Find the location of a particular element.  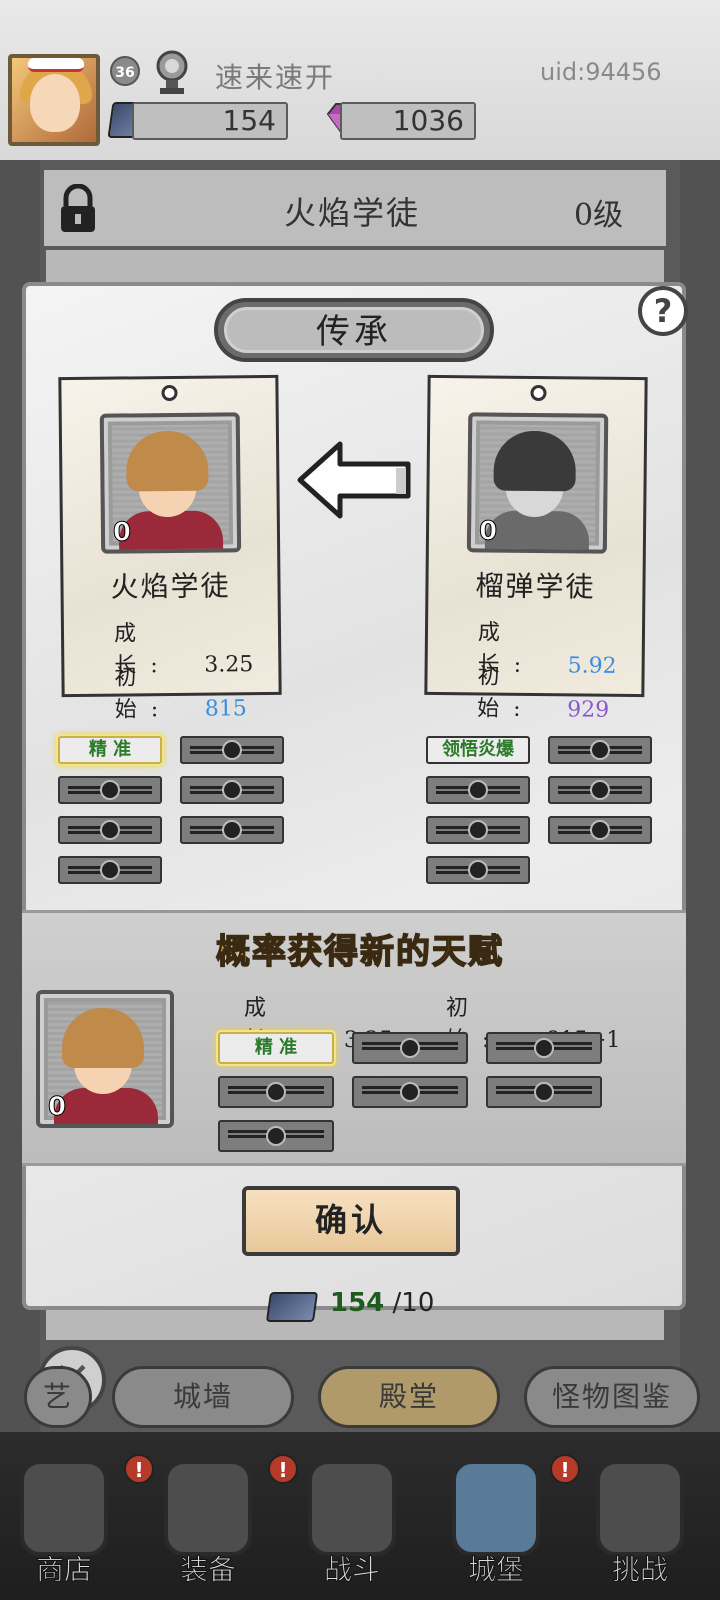

crossed-swords-icon is located at coordinates (352, 1508).